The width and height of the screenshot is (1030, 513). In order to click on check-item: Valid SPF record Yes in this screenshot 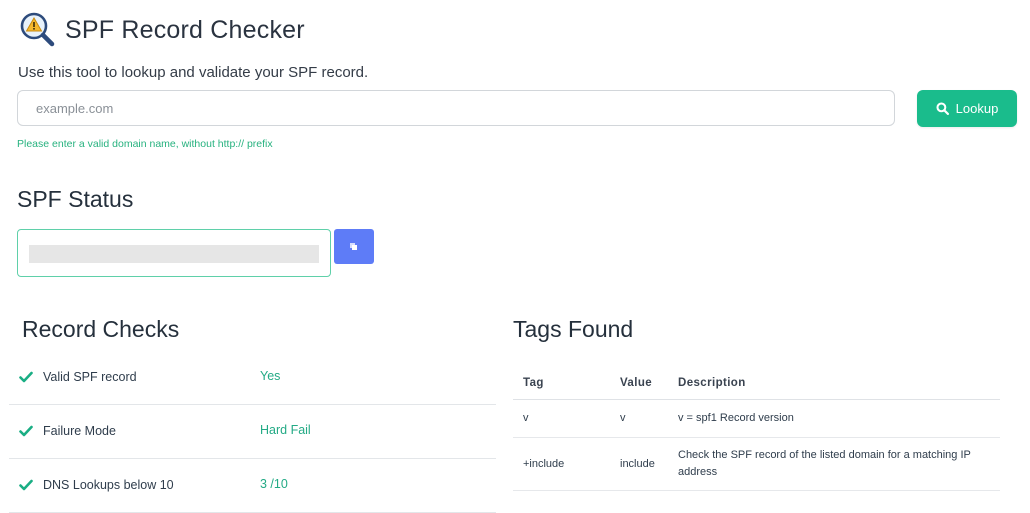, I will do `click(252, 378)`.